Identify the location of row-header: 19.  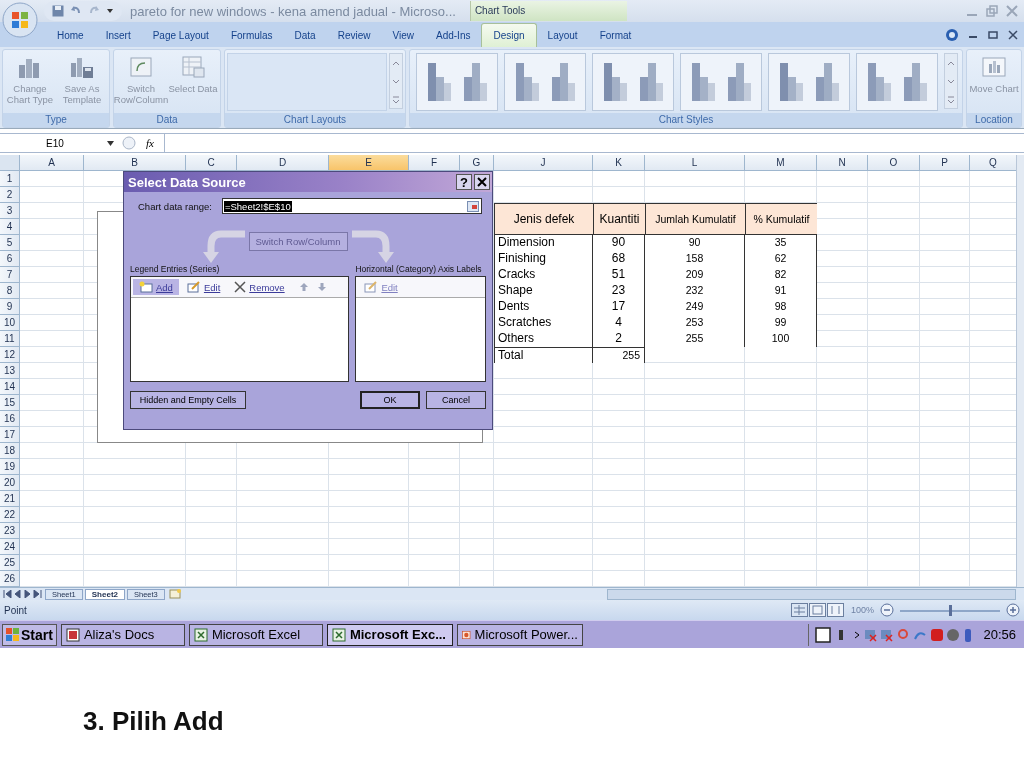
(10, 467).